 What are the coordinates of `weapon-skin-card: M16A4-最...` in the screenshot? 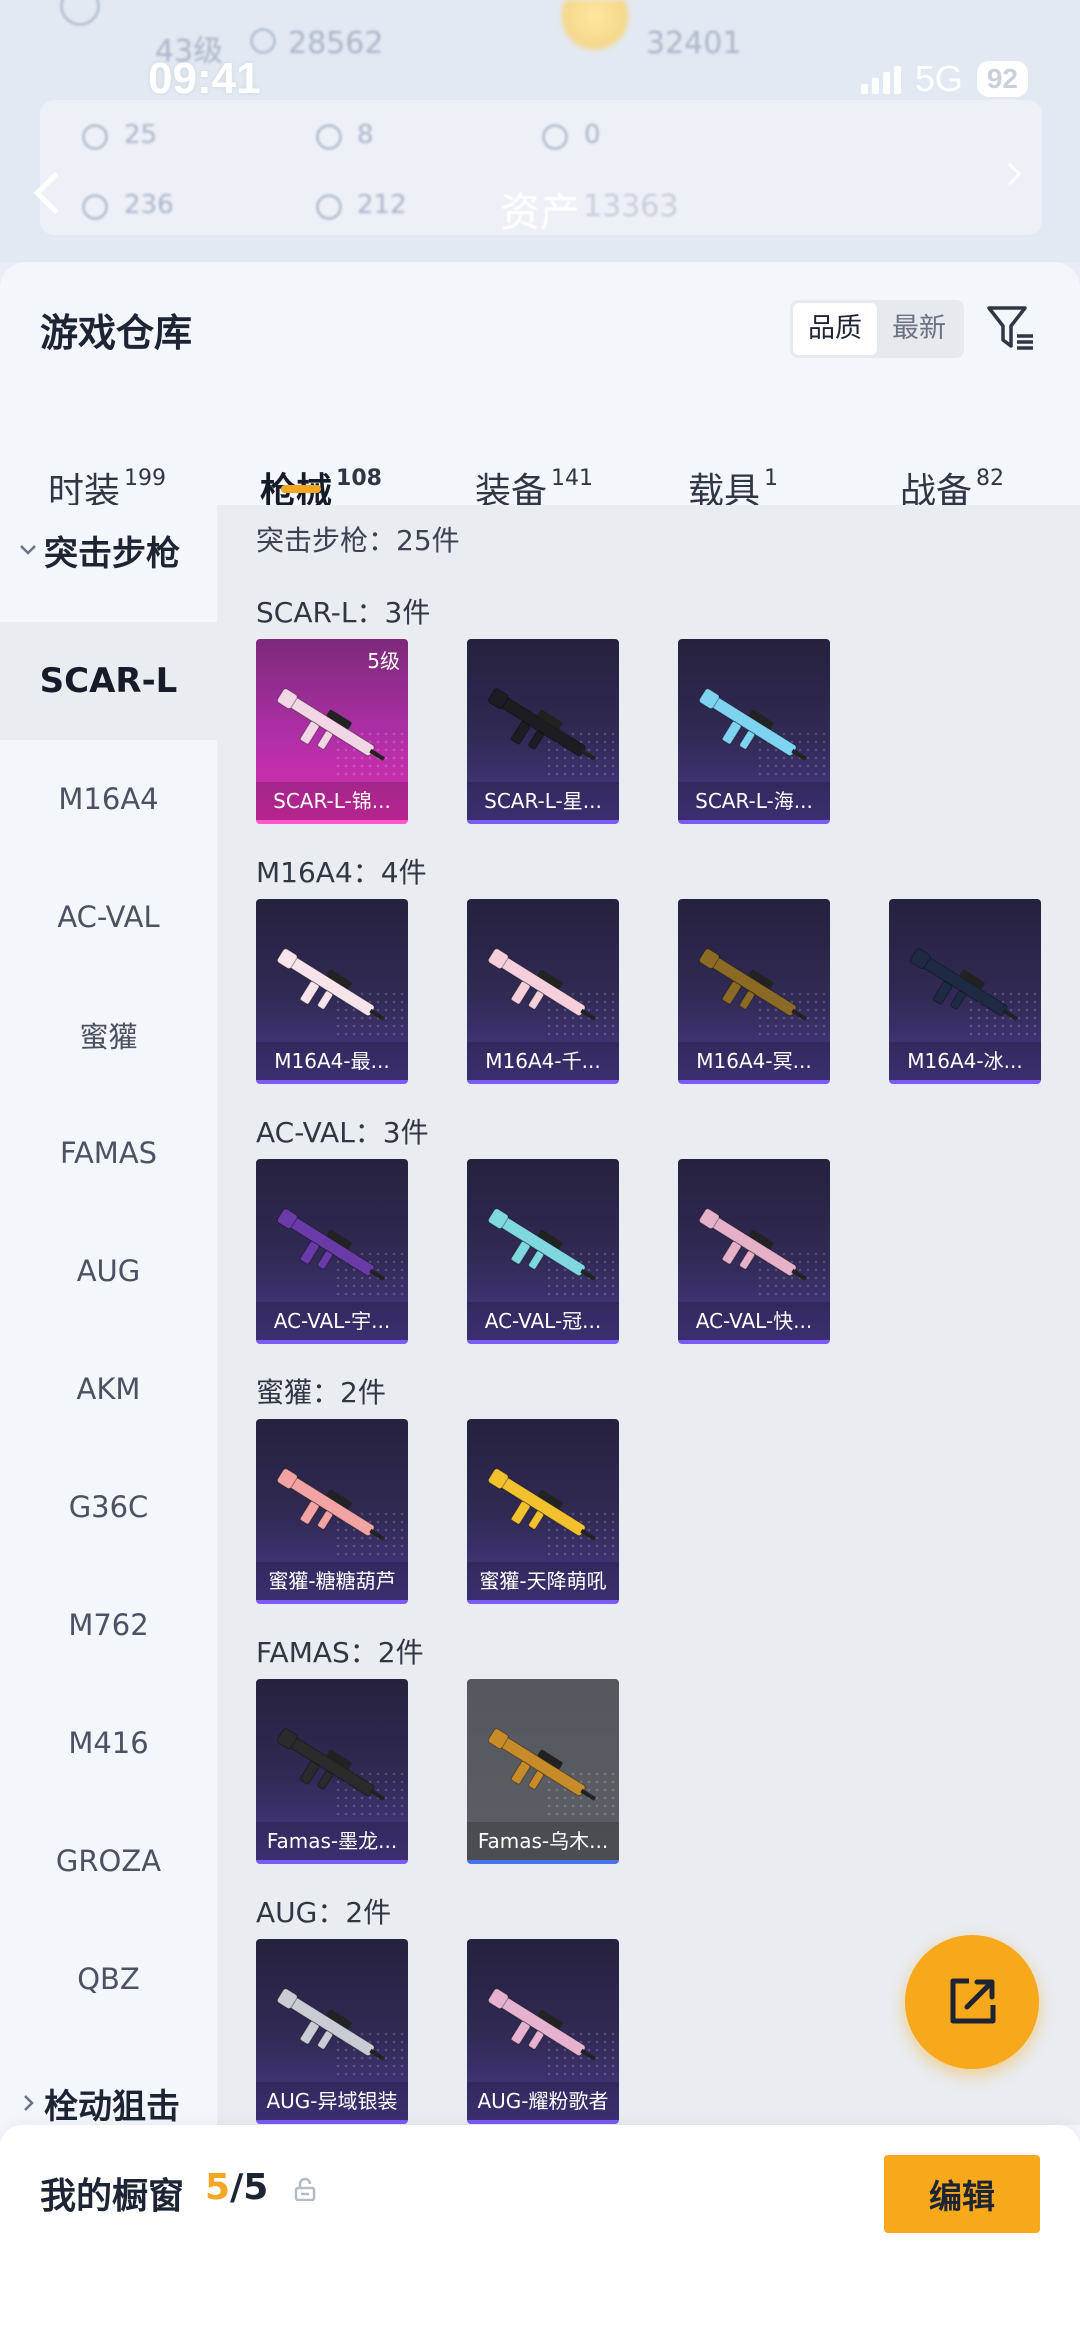 It's located at (332, 991).